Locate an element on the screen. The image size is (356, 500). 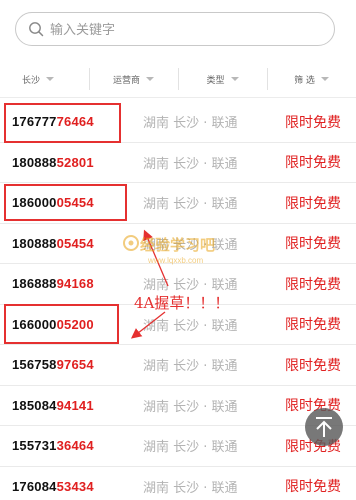
search-input is located at coordinates (185, 30).